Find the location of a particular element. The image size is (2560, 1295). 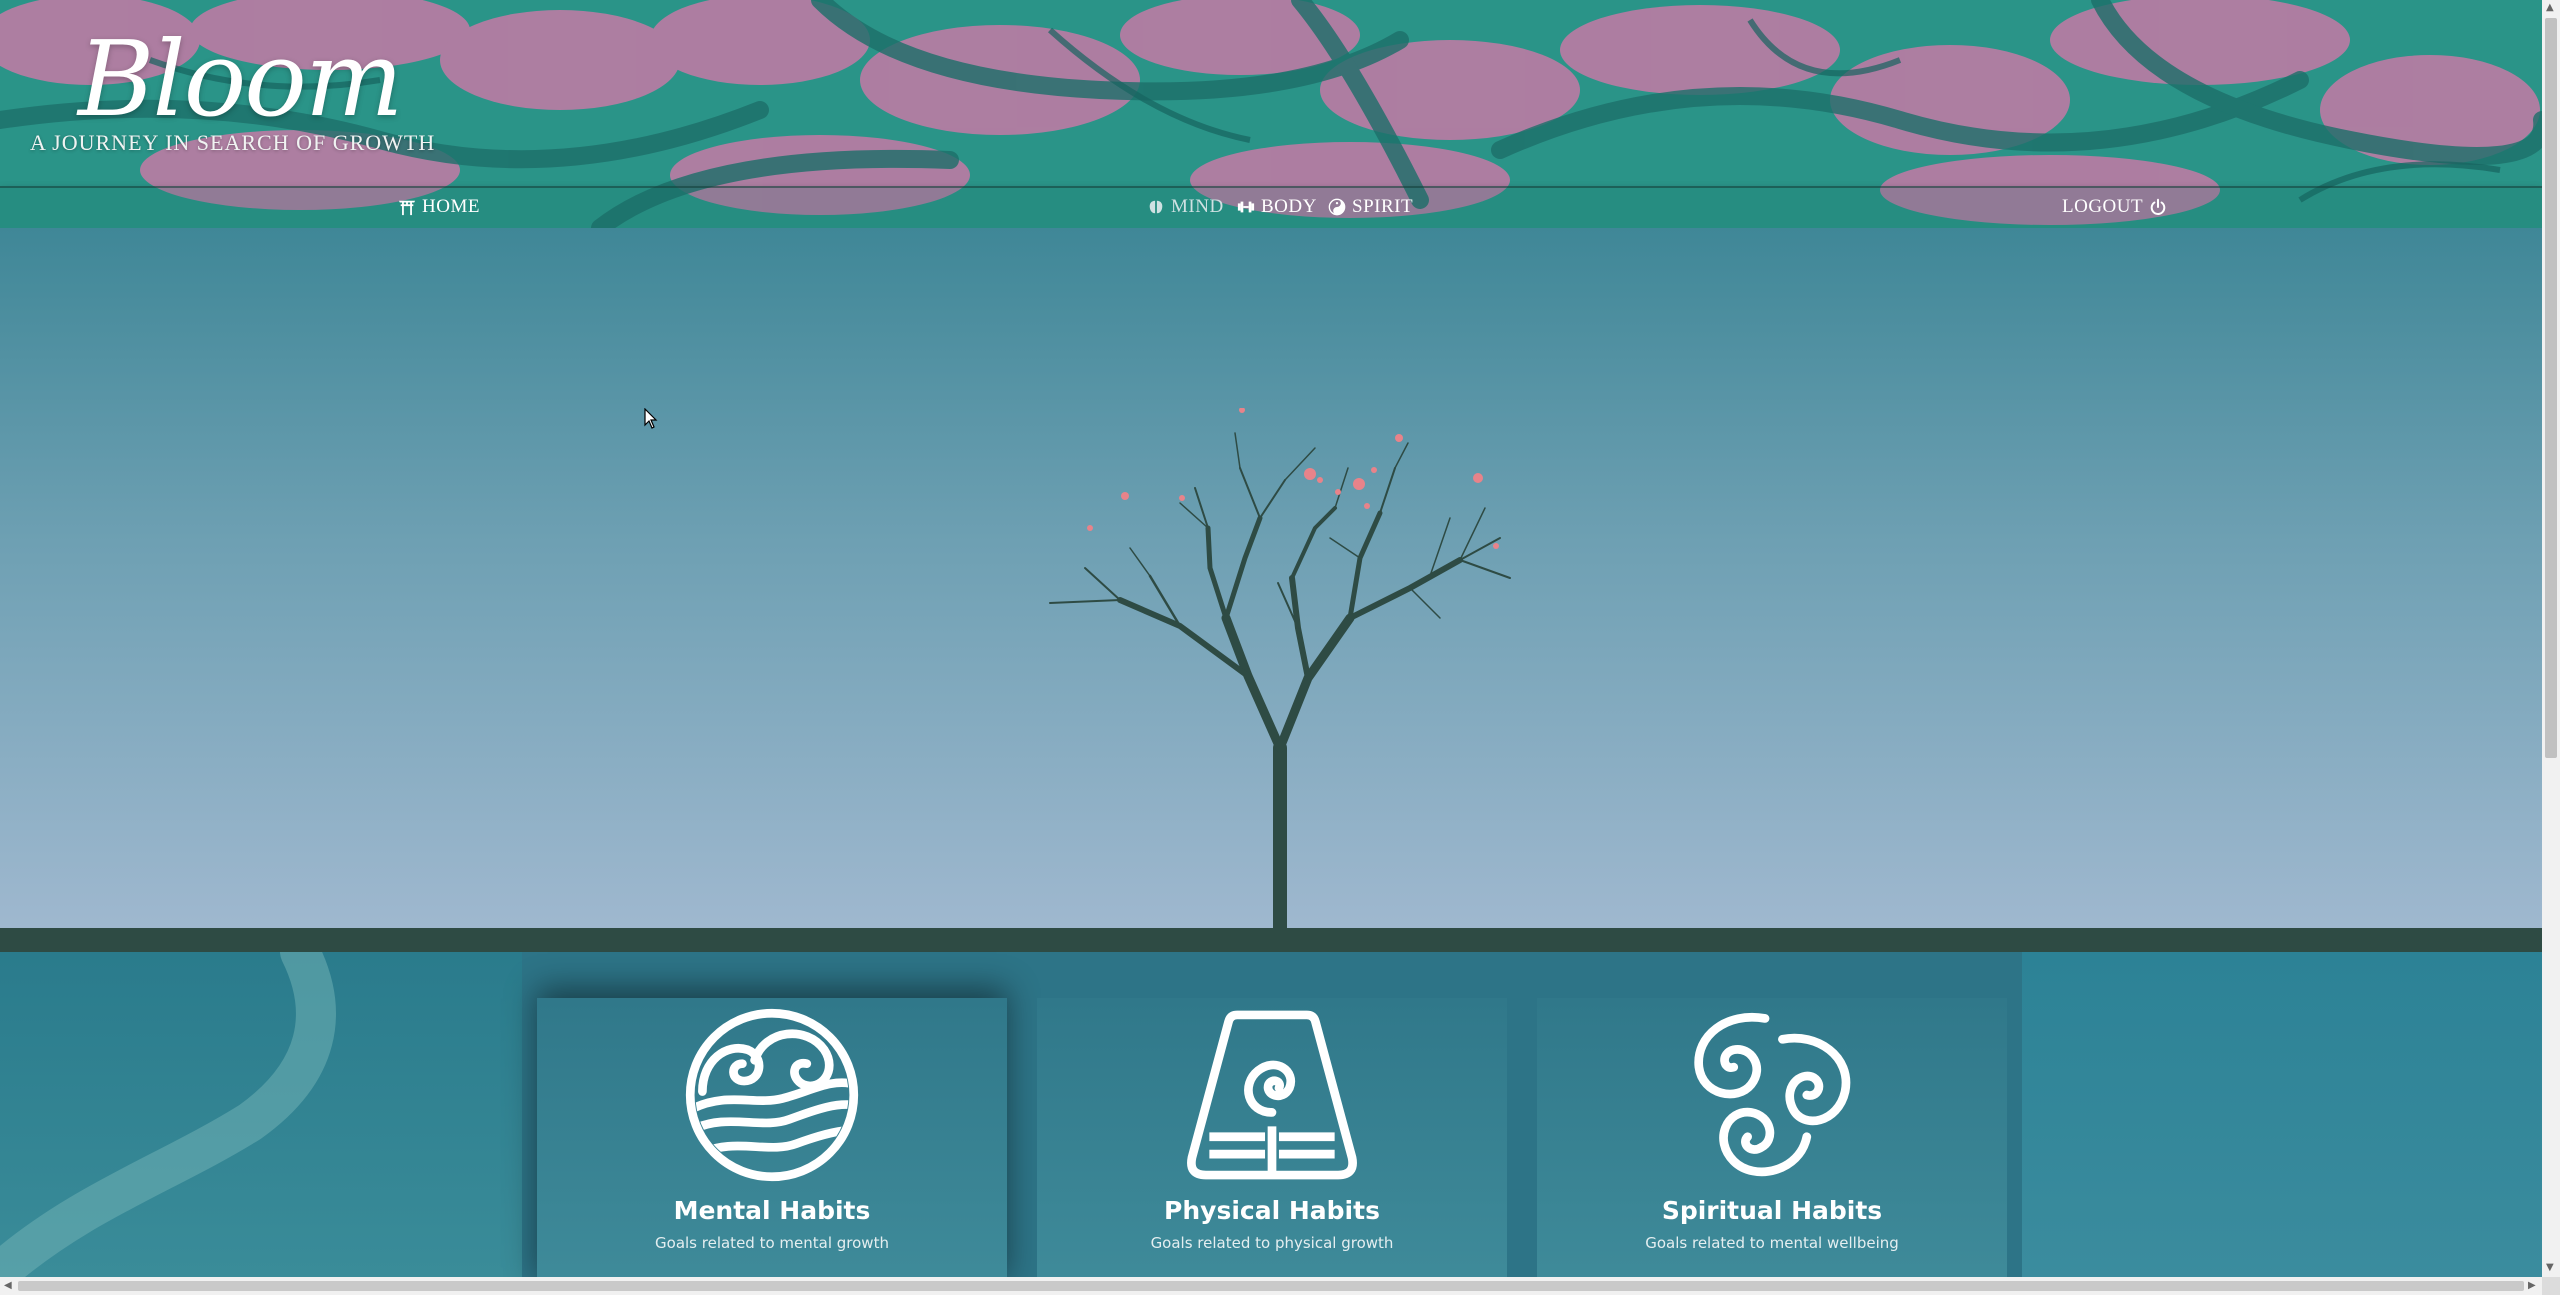

vertical-scrollbar: ▲ ▼ is located at coordinates (2551, 638).